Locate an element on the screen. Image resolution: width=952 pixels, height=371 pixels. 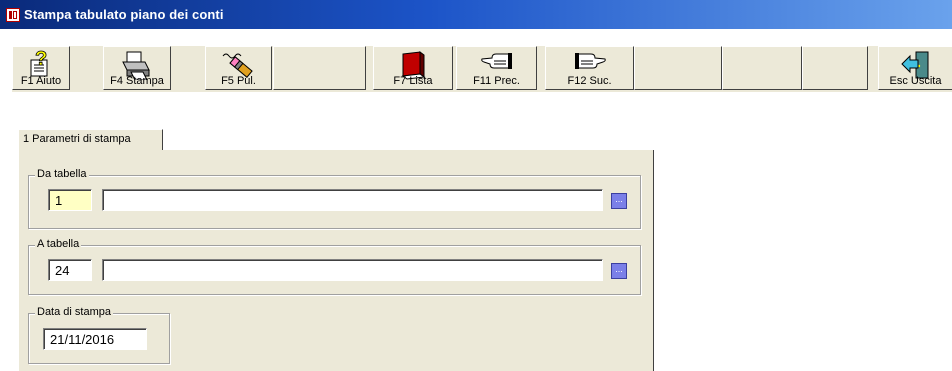
title-bar: Stampa tabulato piano dei conti is located at coordinates (476, 14).